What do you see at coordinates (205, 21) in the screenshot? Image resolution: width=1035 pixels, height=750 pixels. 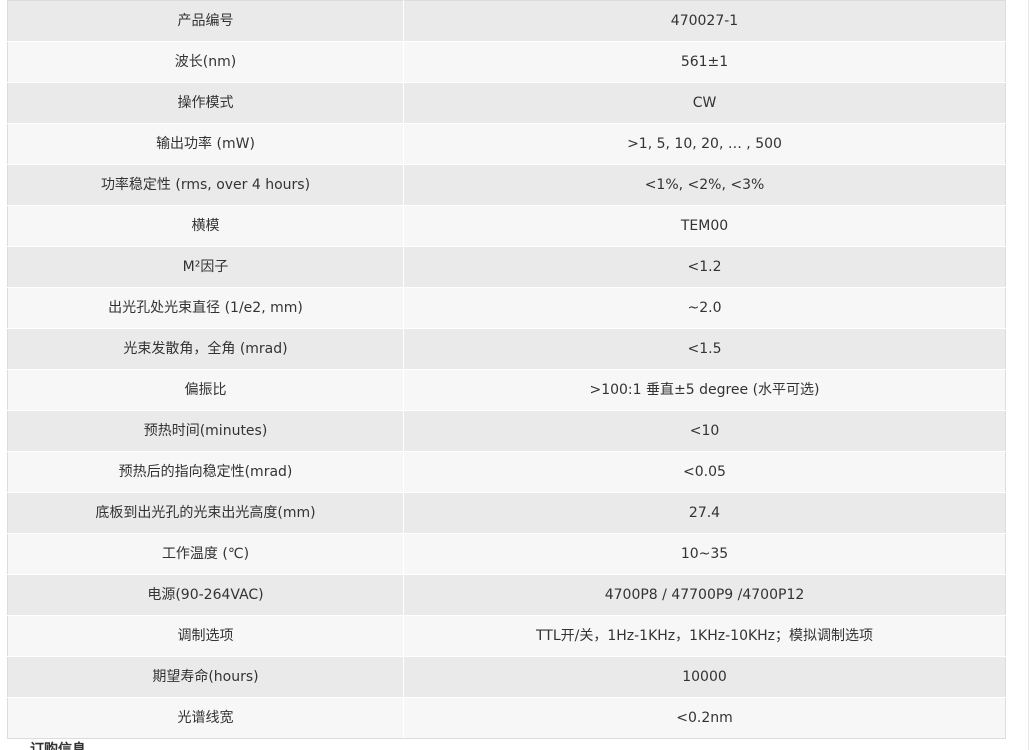 I see `spec-label-cell: 产品编号` at bounding box center [205, 21].